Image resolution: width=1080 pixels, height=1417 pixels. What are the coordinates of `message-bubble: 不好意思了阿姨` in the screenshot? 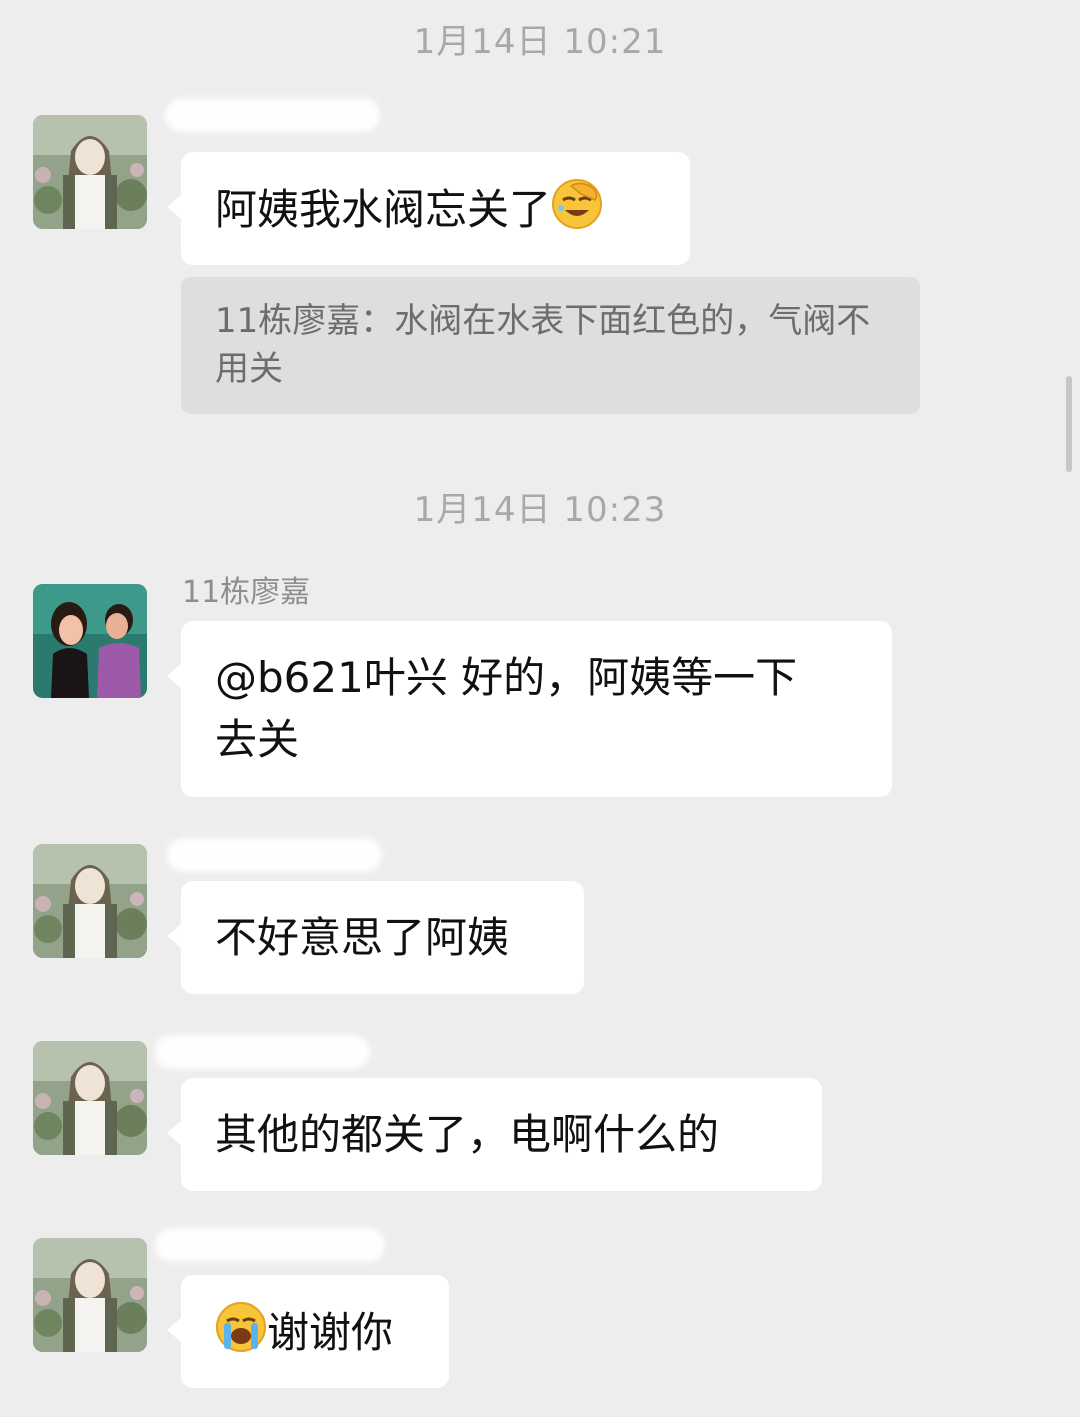 It's located at (375, 937).